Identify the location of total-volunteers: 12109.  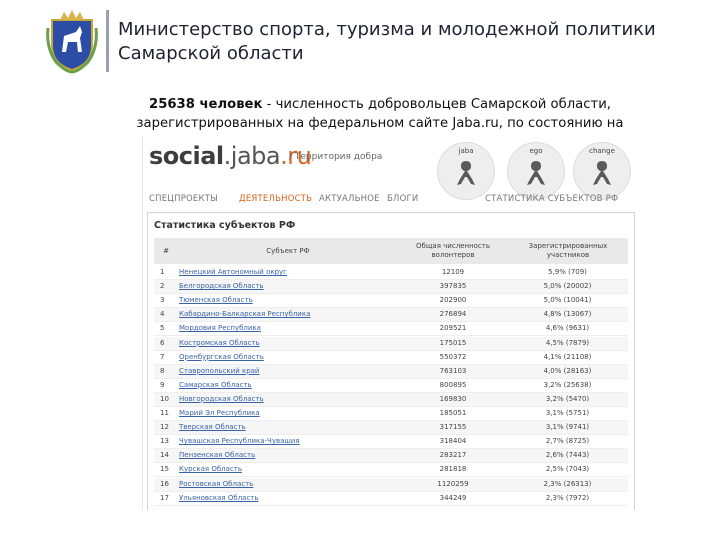
(453, 272).